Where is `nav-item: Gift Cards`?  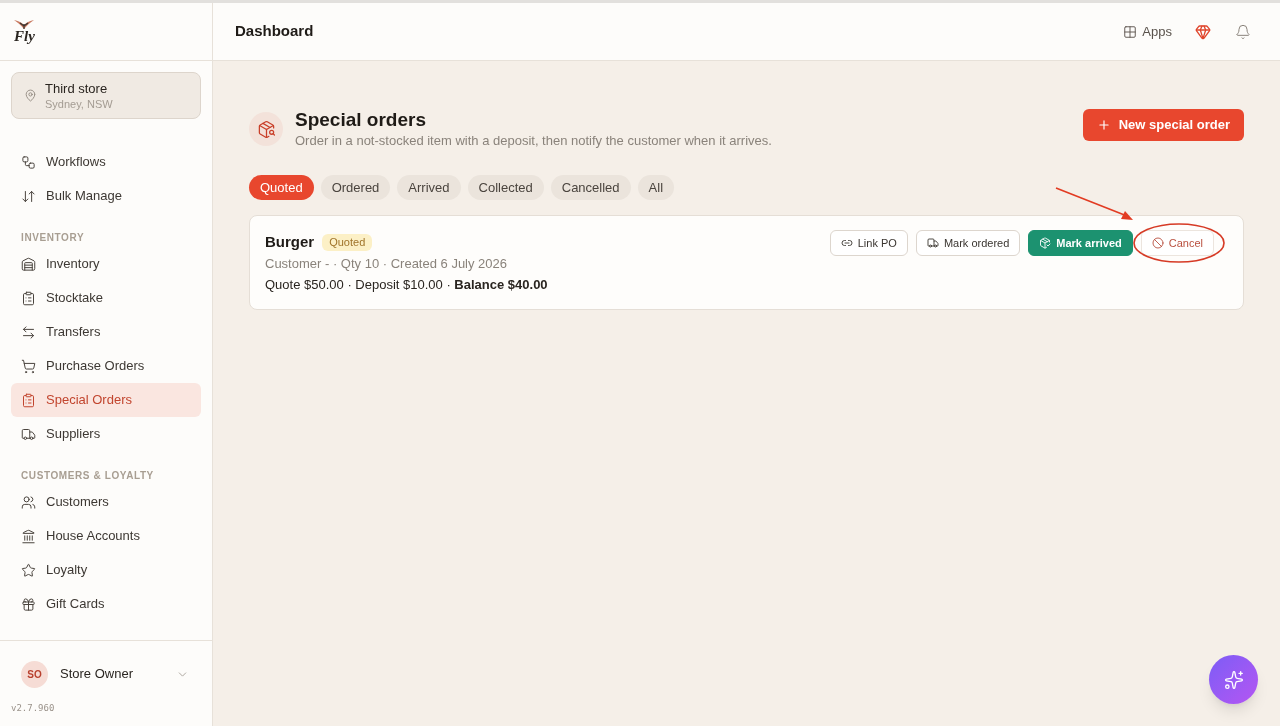 nav-item: Gift Cards is located at coordinates (106, 604).